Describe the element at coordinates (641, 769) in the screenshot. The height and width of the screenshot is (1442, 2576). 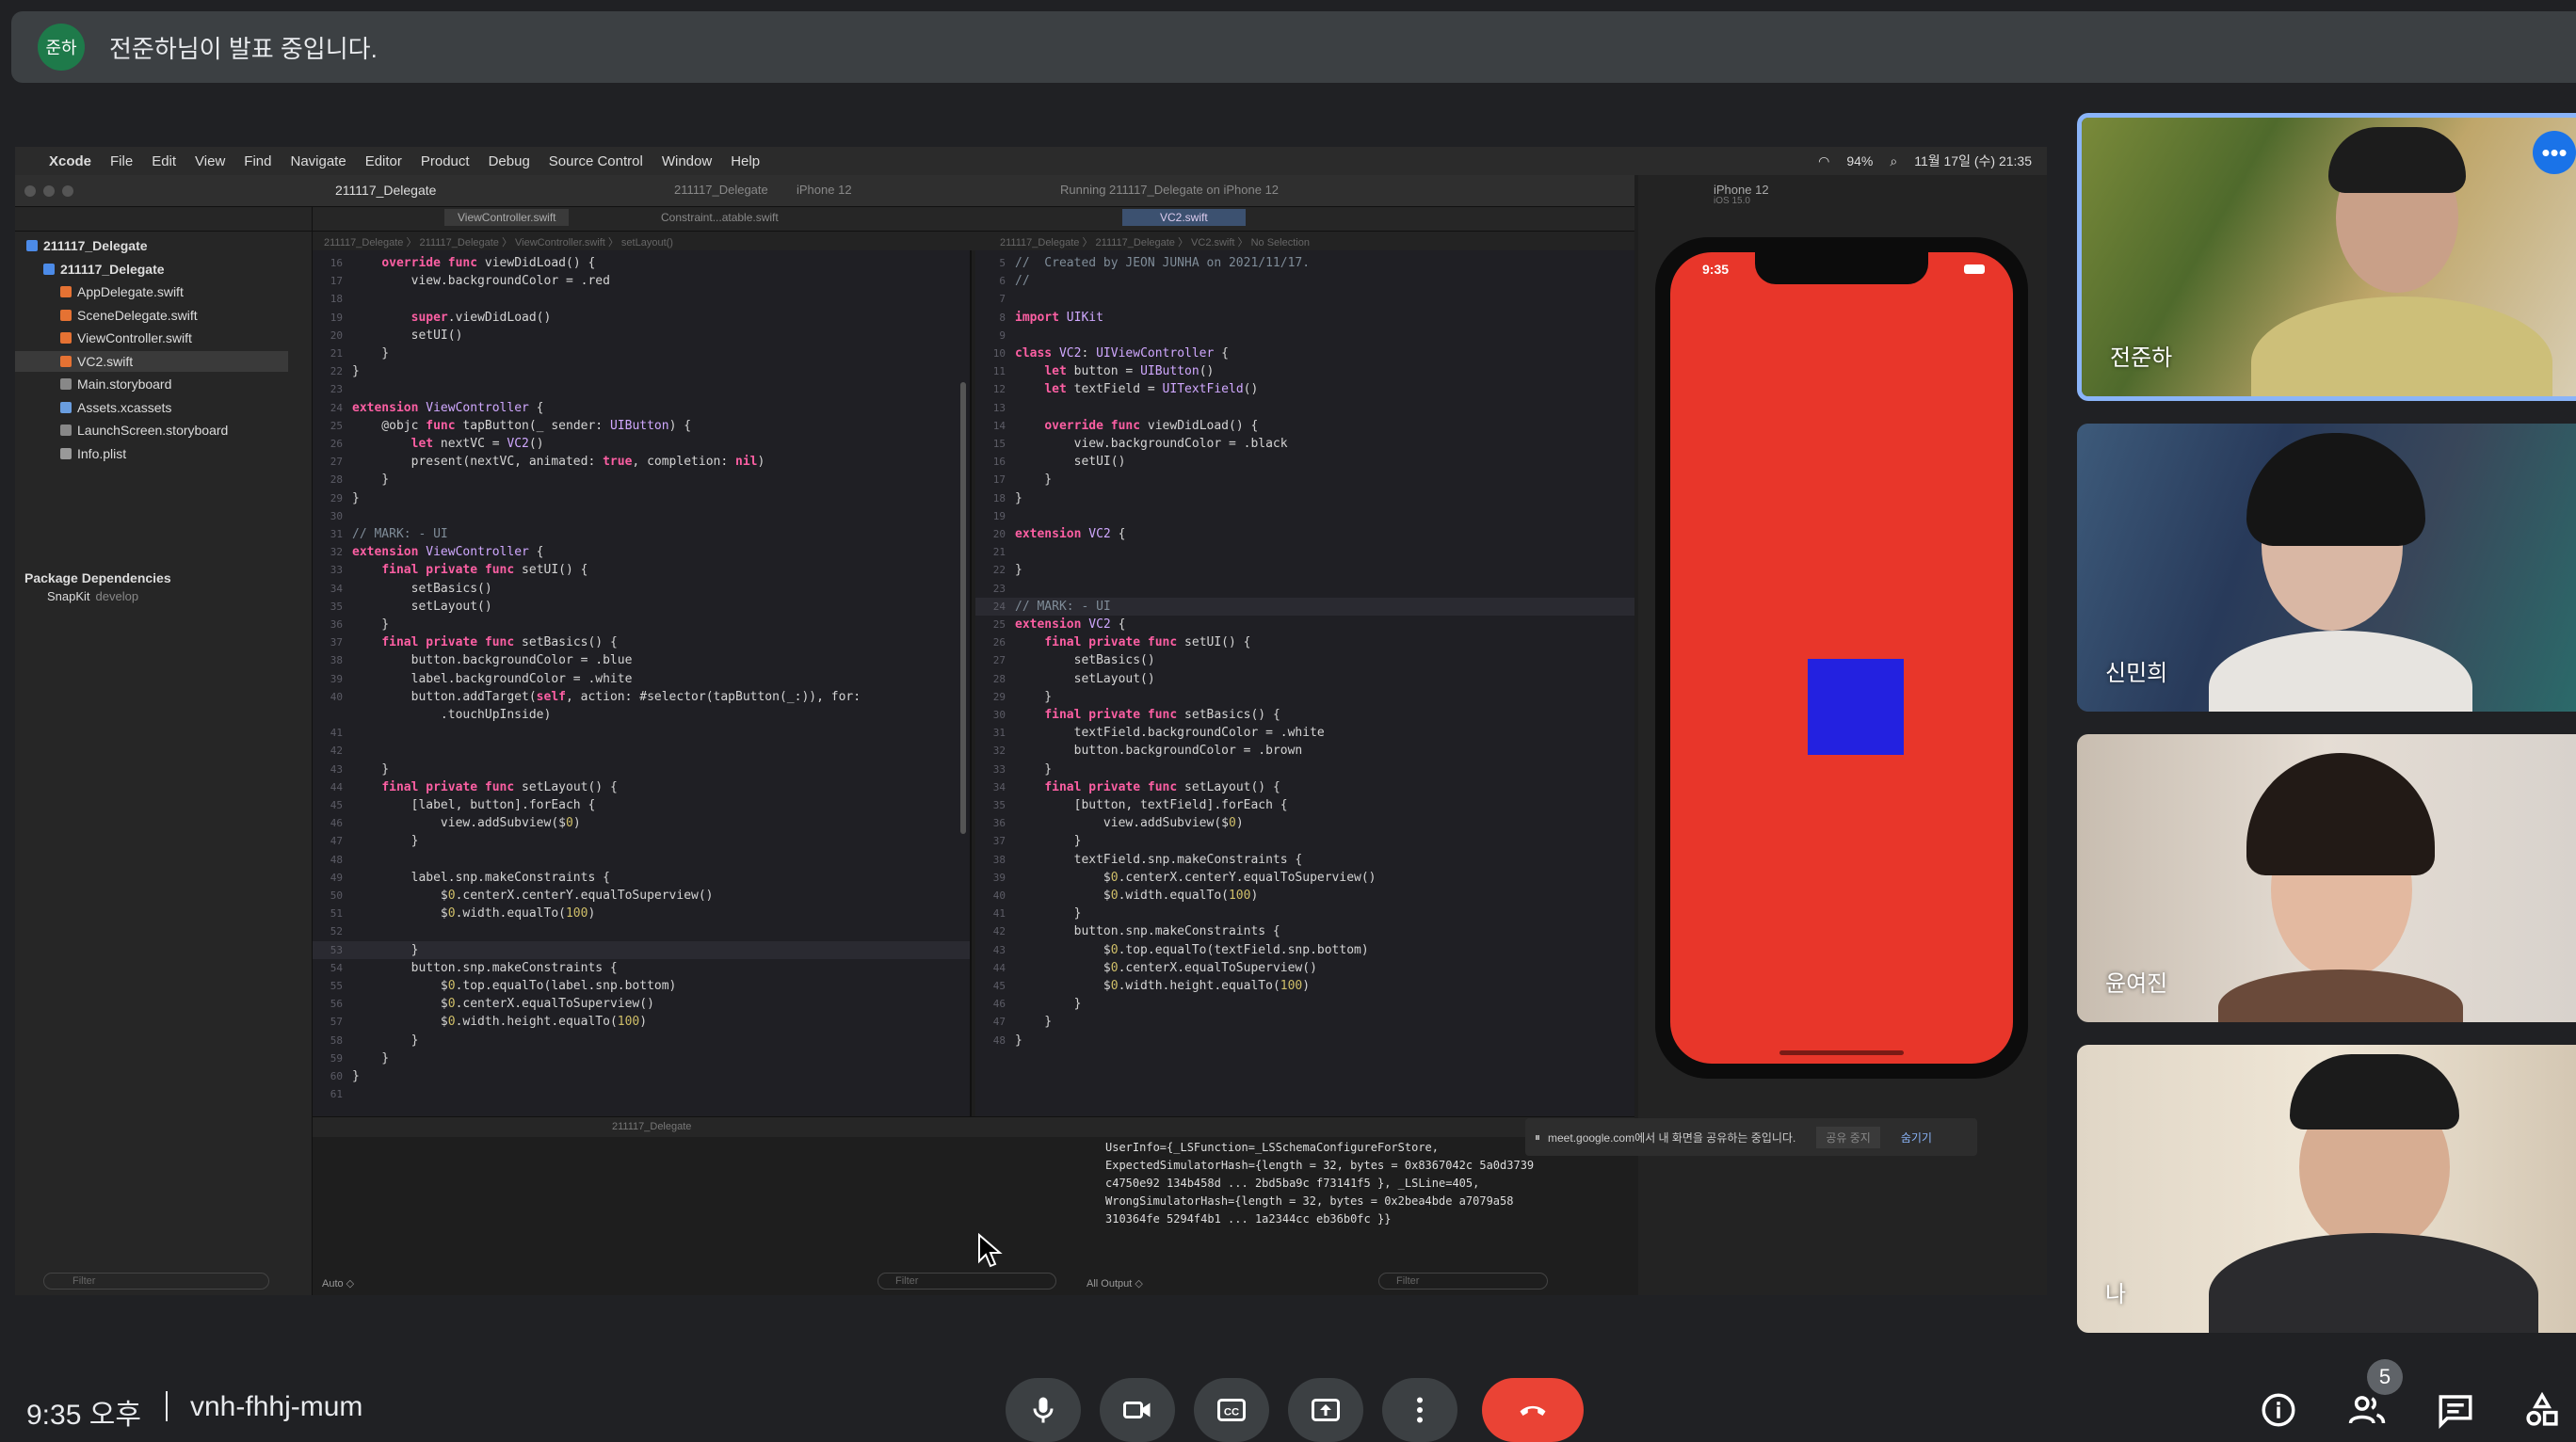
I see `code-line: 43 }` at that location.